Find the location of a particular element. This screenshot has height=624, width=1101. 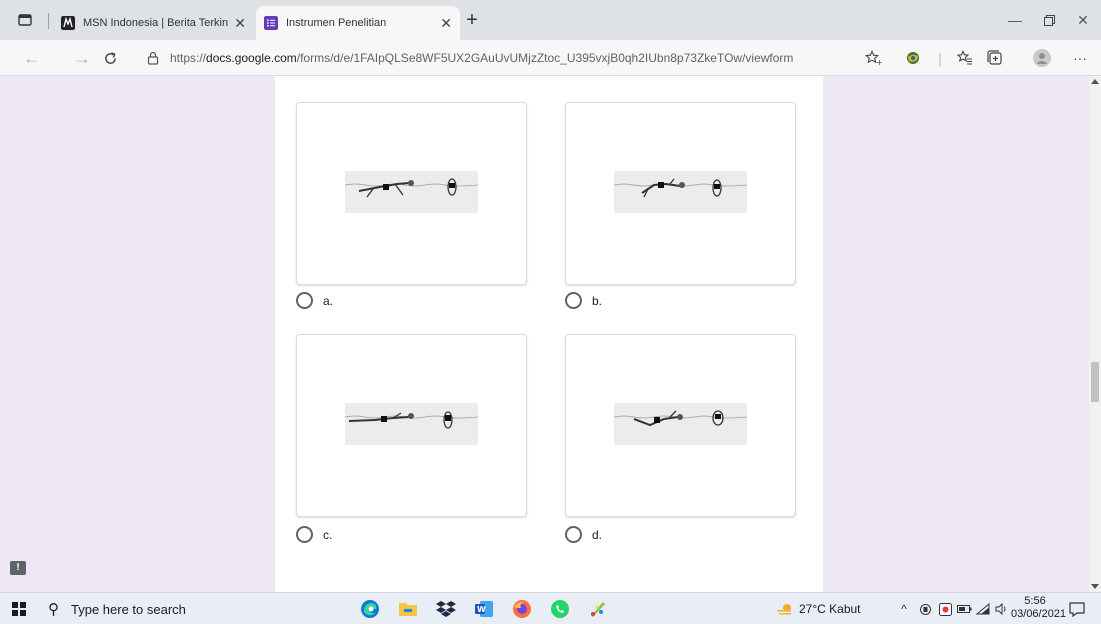

option-a-label: a. is located at coordinates (328, 300).